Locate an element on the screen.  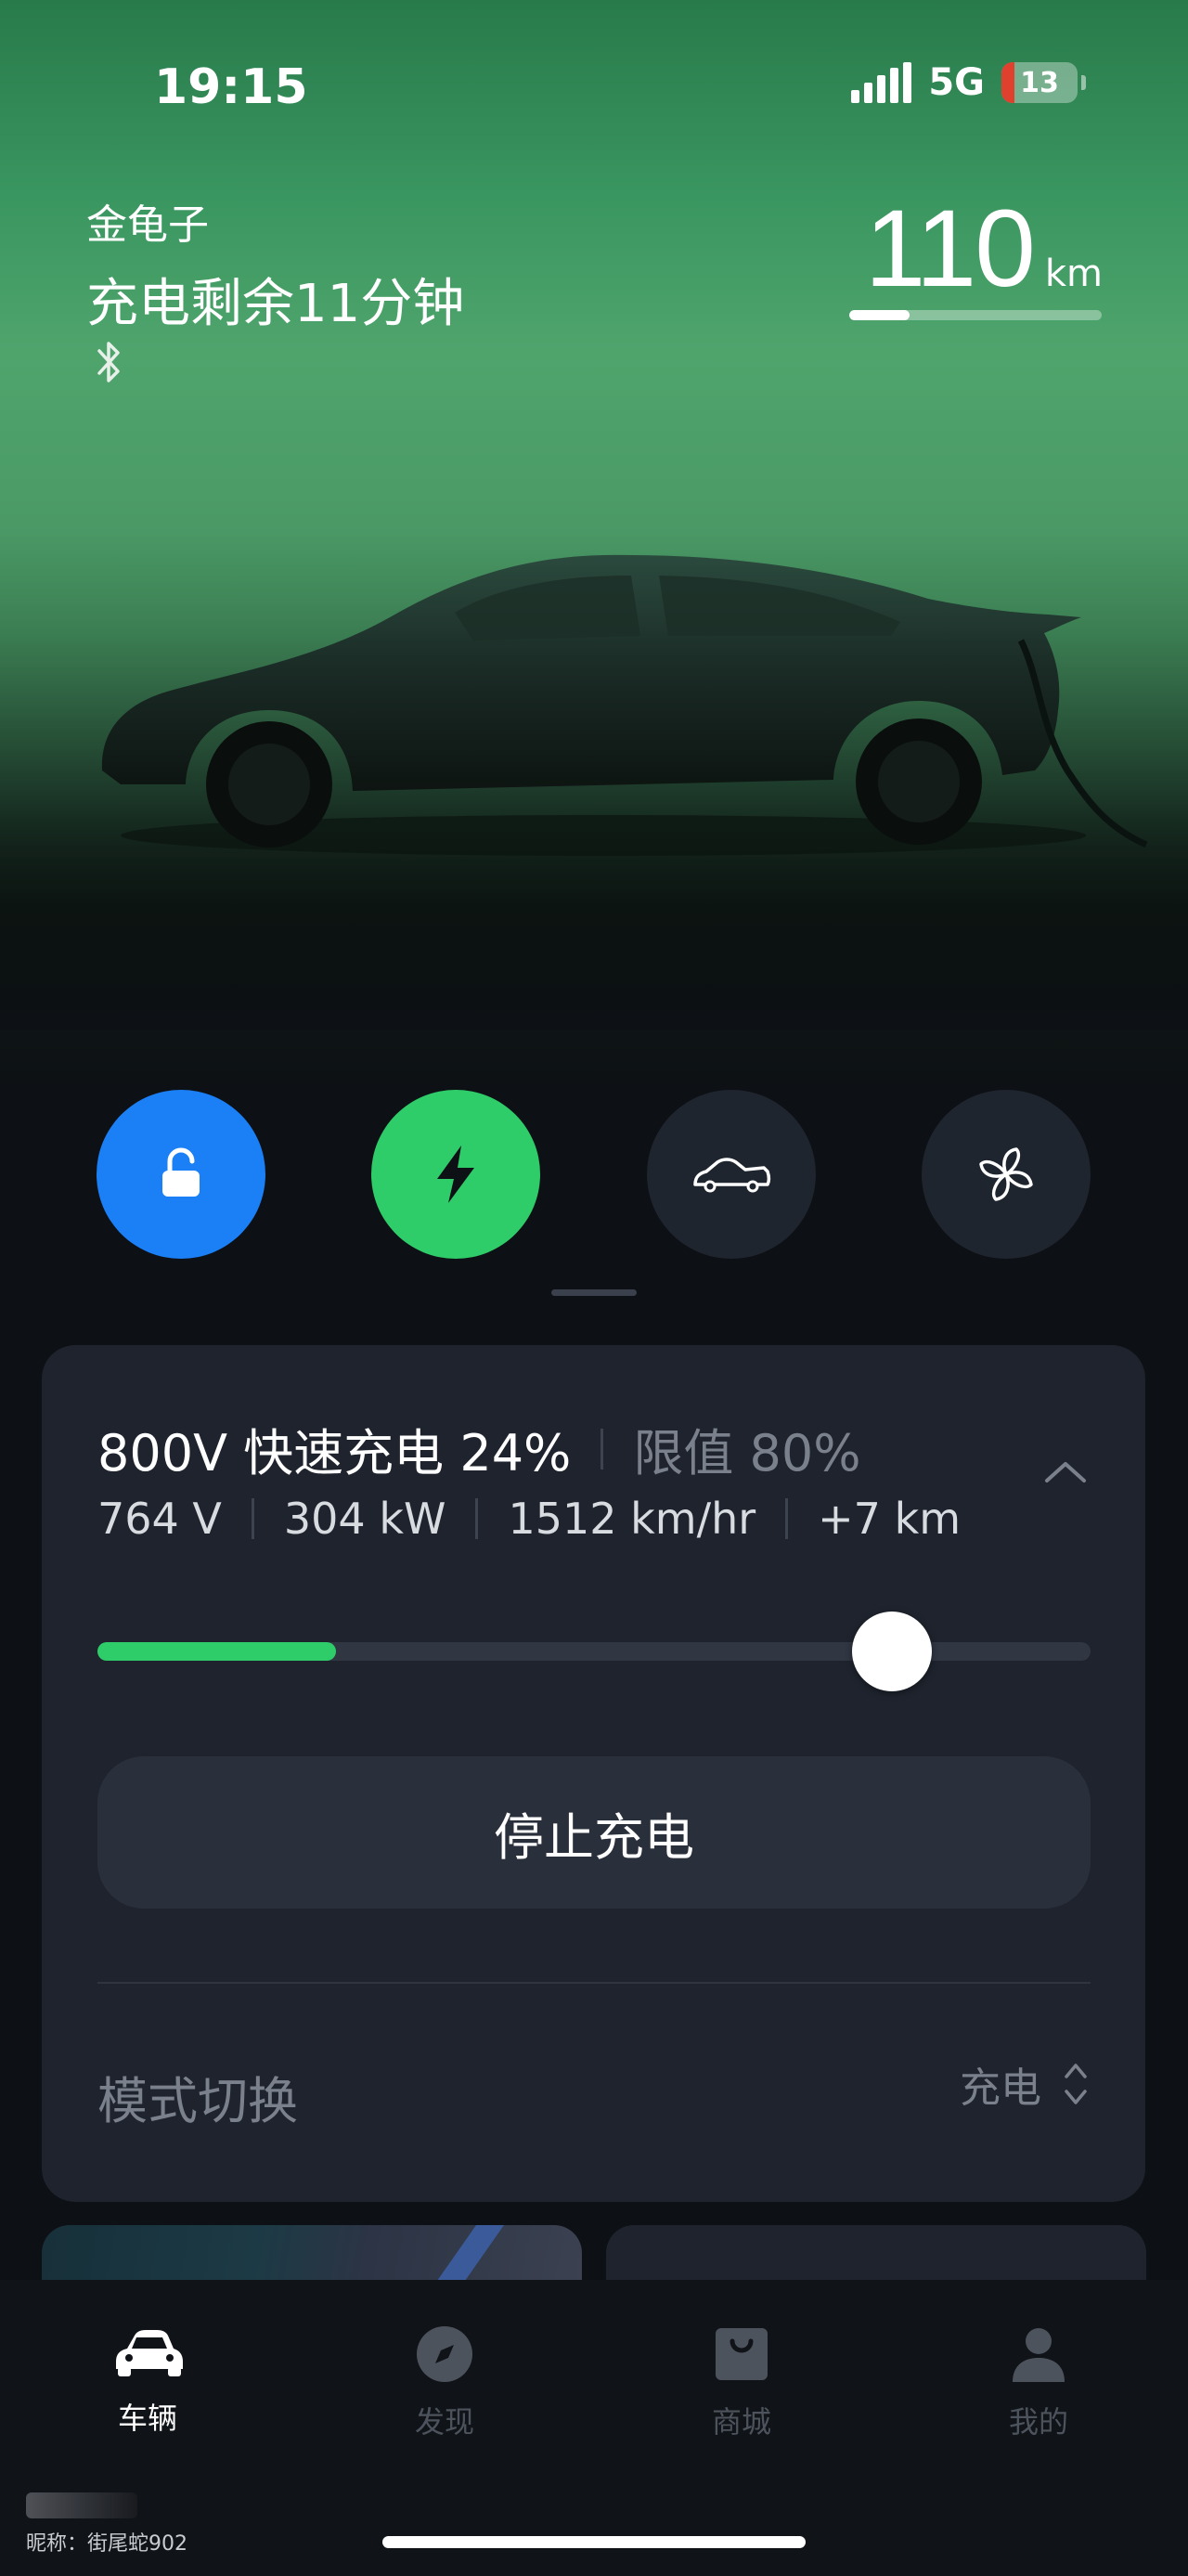
battery-level: 13 is located at coordinates (1039, 82).